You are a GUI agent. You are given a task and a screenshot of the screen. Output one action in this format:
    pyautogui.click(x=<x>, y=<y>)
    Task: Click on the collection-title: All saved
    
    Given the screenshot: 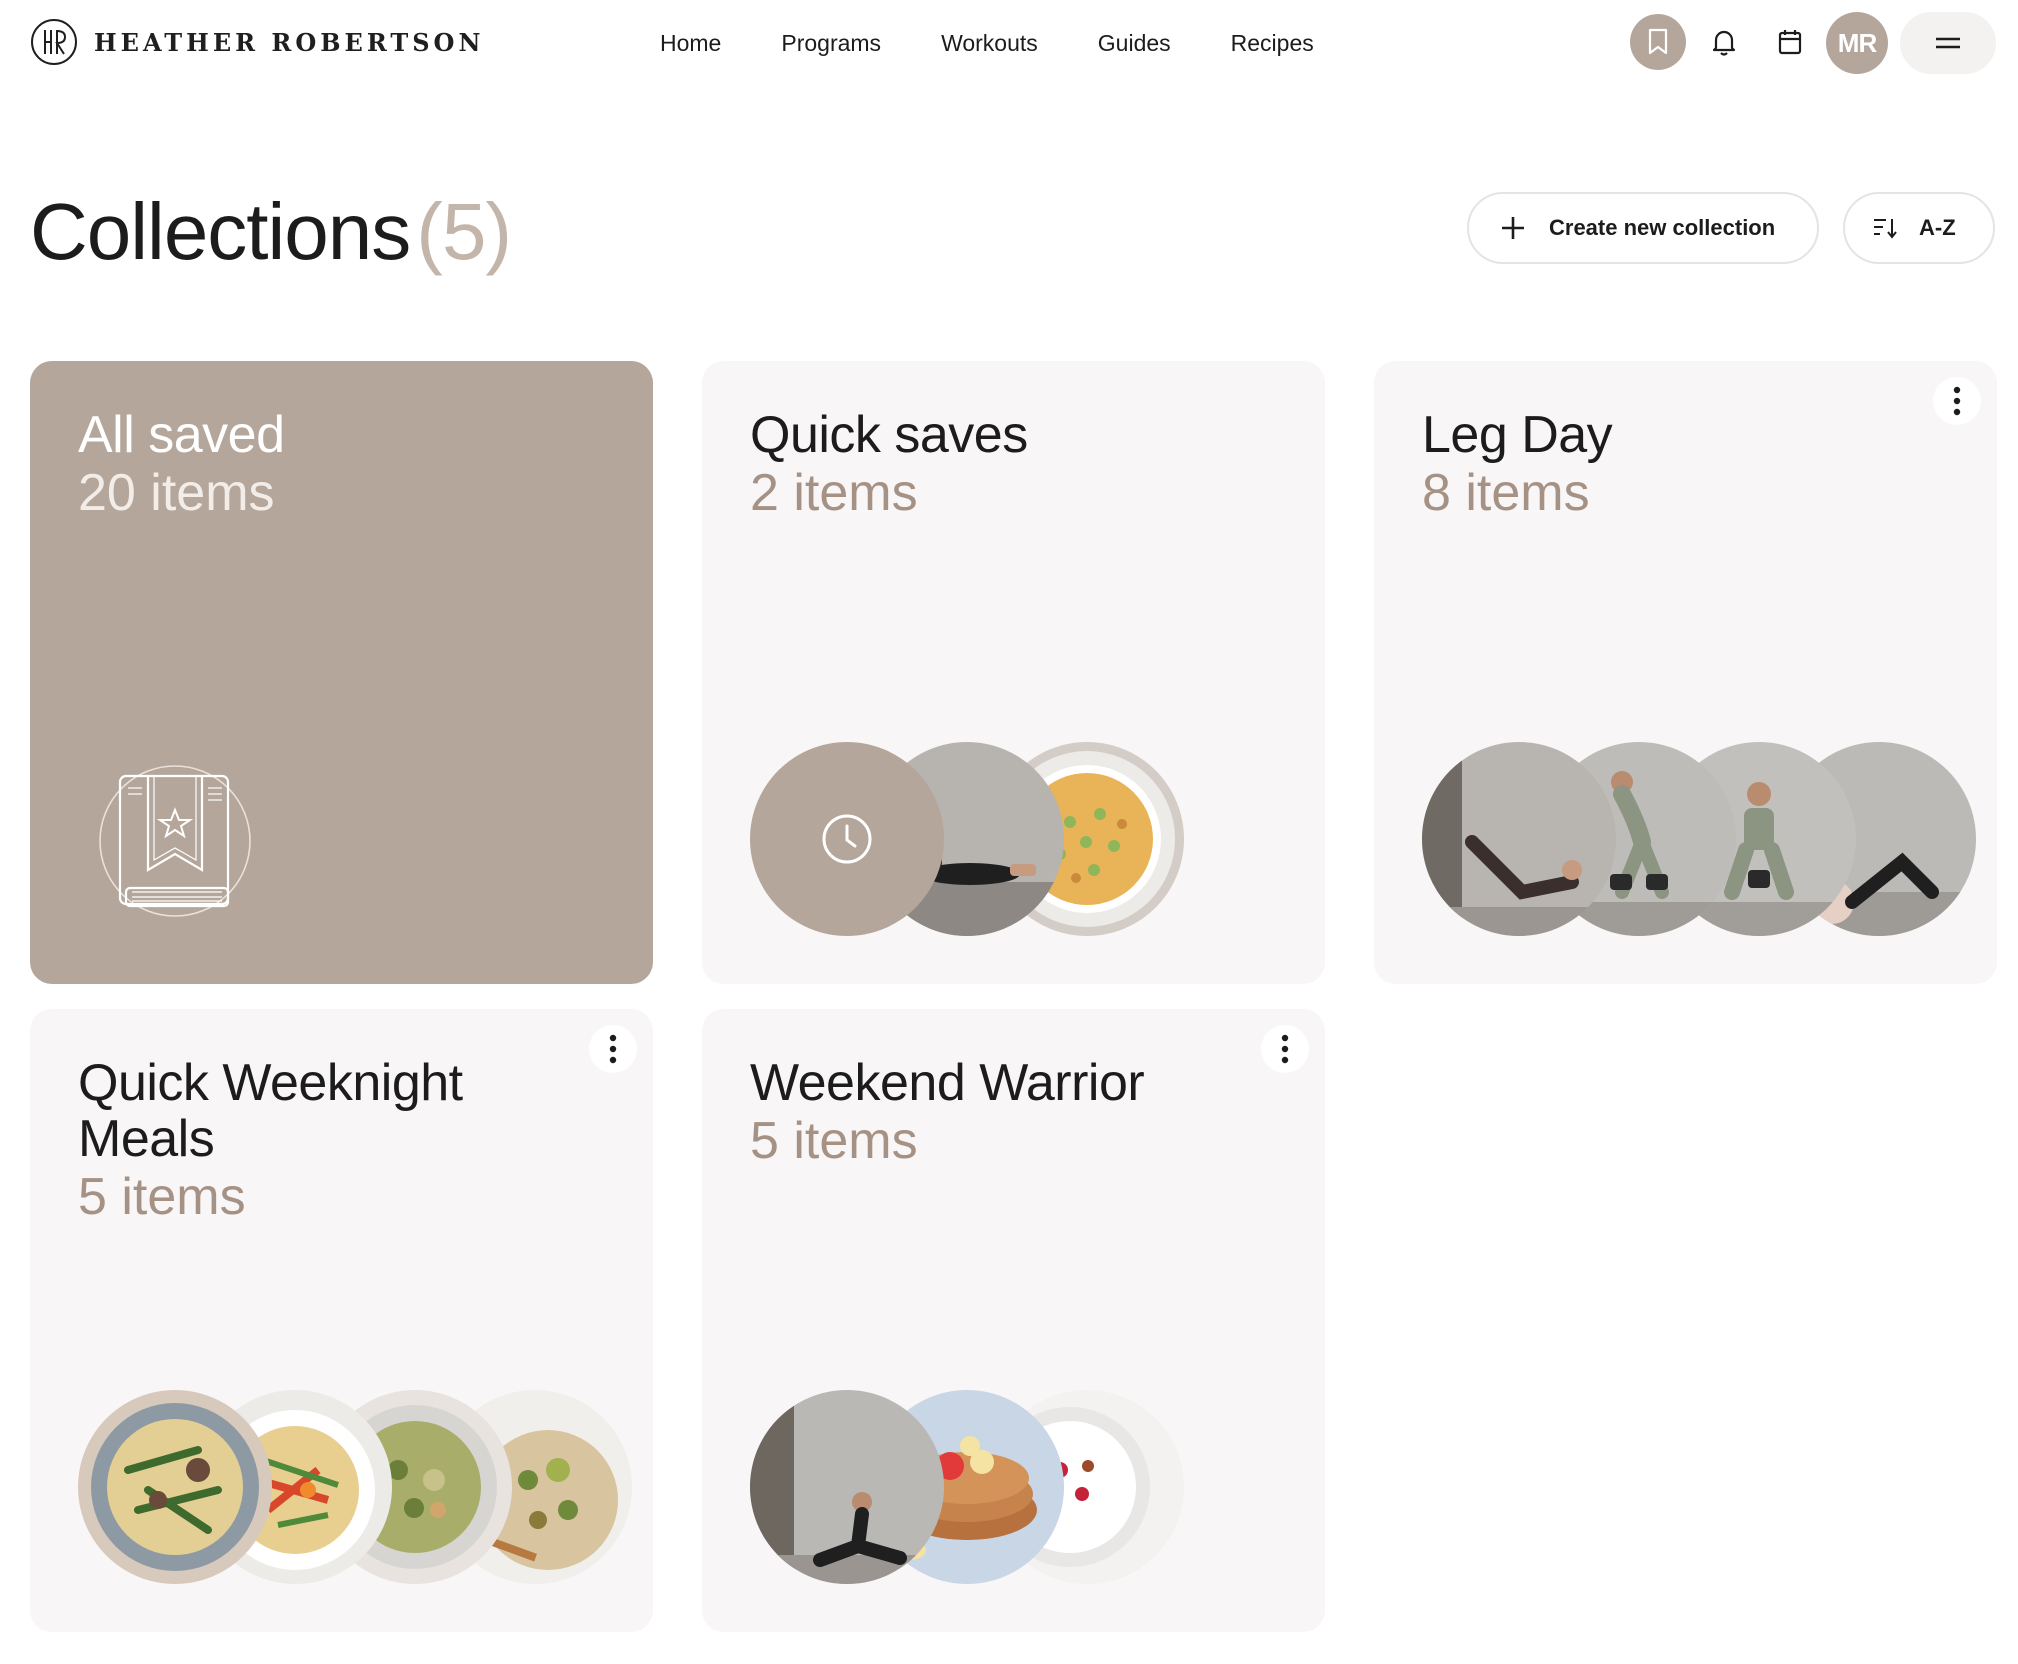 What is the action you would take?
    pyautogui.click(x=181, y=435)
    